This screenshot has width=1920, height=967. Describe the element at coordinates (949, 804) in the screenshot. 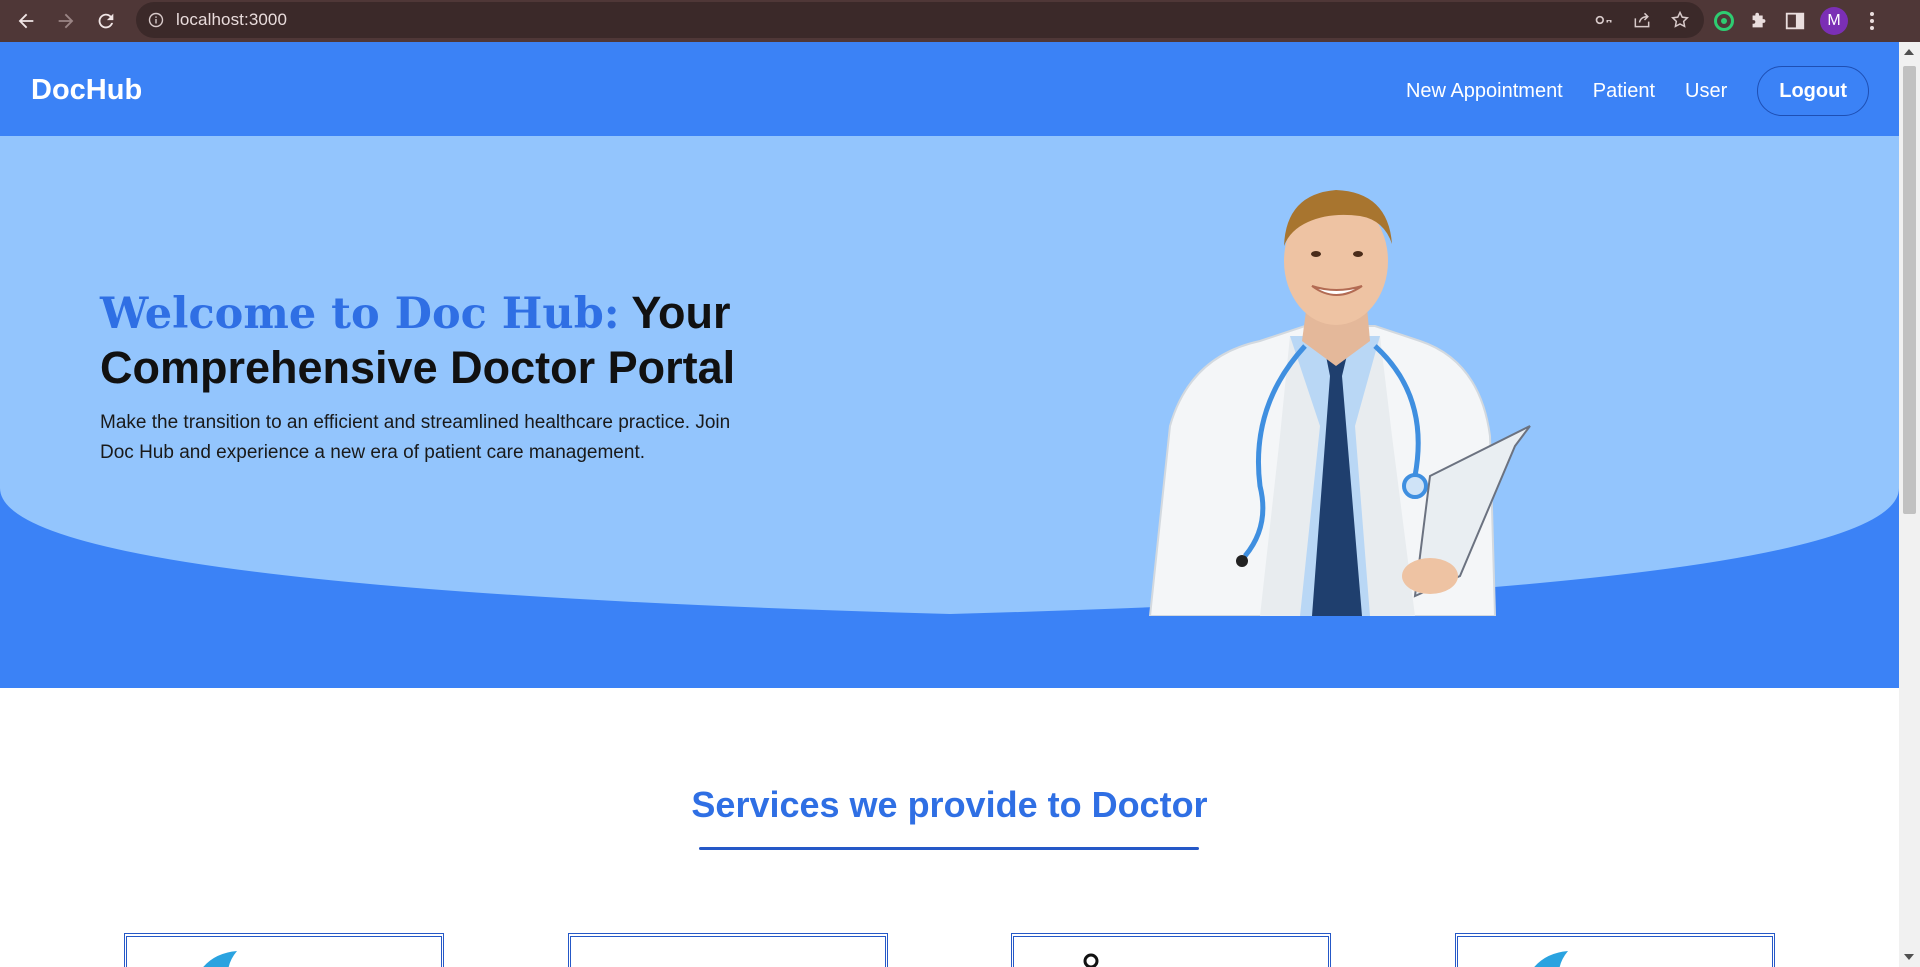

I see `services-title: Services we provide to Doctor` at that location.